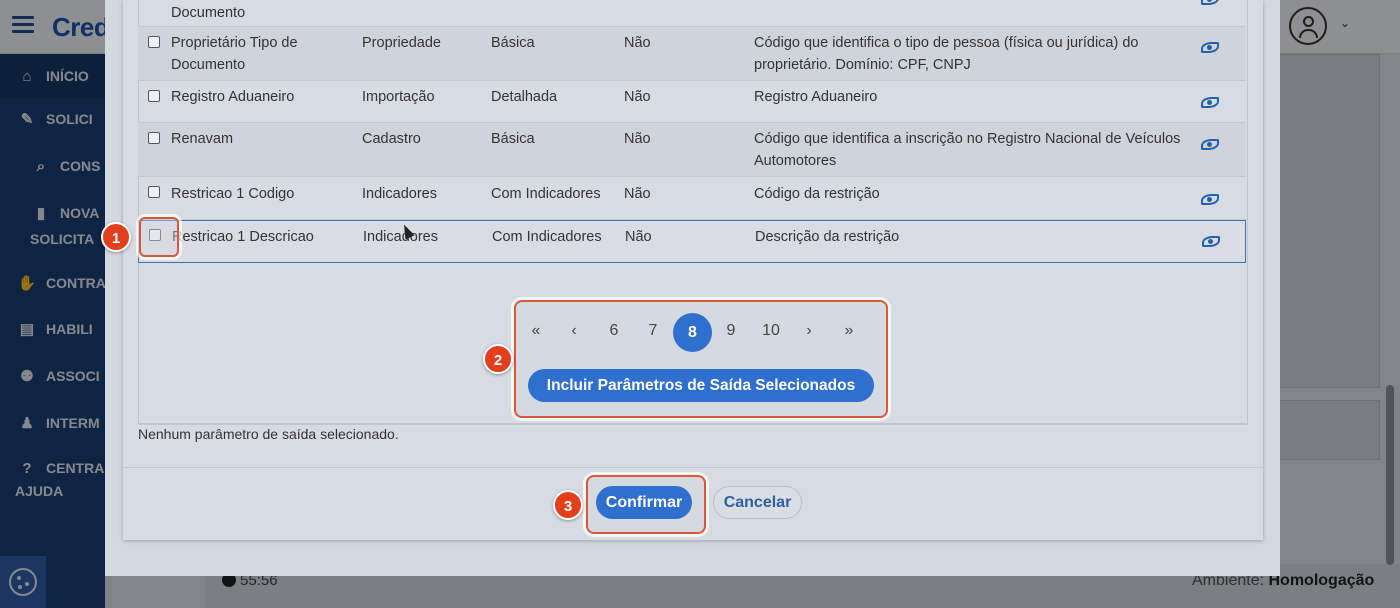 The height and width of the screenshot is (608, 1400). What do you see at coordinates (208, 13) in the screenshot?
I see `param-name: Documento` at bounding box center [208, 13].